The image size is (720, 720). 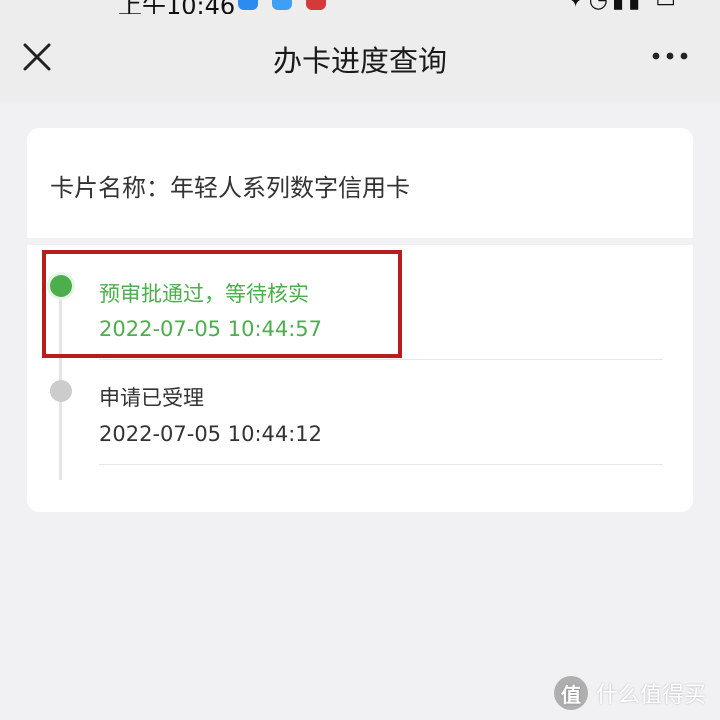 I want to click on step-time: 2022-07-05 10:44:12, so click(x=211, y=434).